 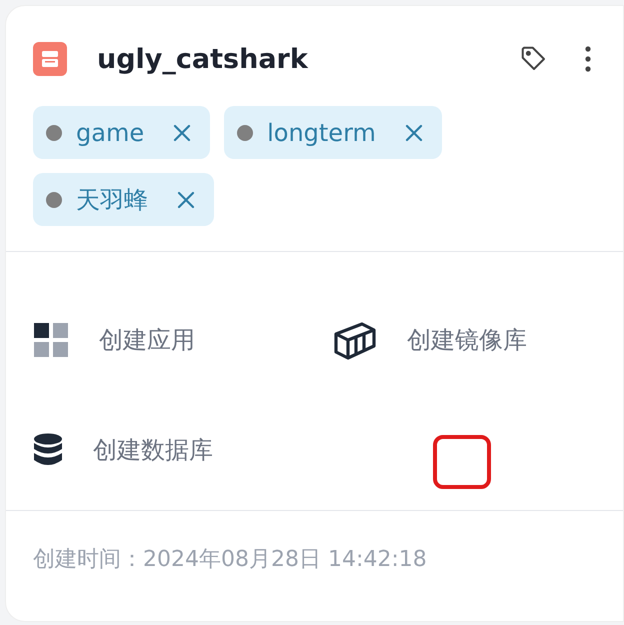 What do you see at coordinates (112, 200) in the screenshot?
I see `tag-label: 天羽蜂` at bounding box center [112, 200].